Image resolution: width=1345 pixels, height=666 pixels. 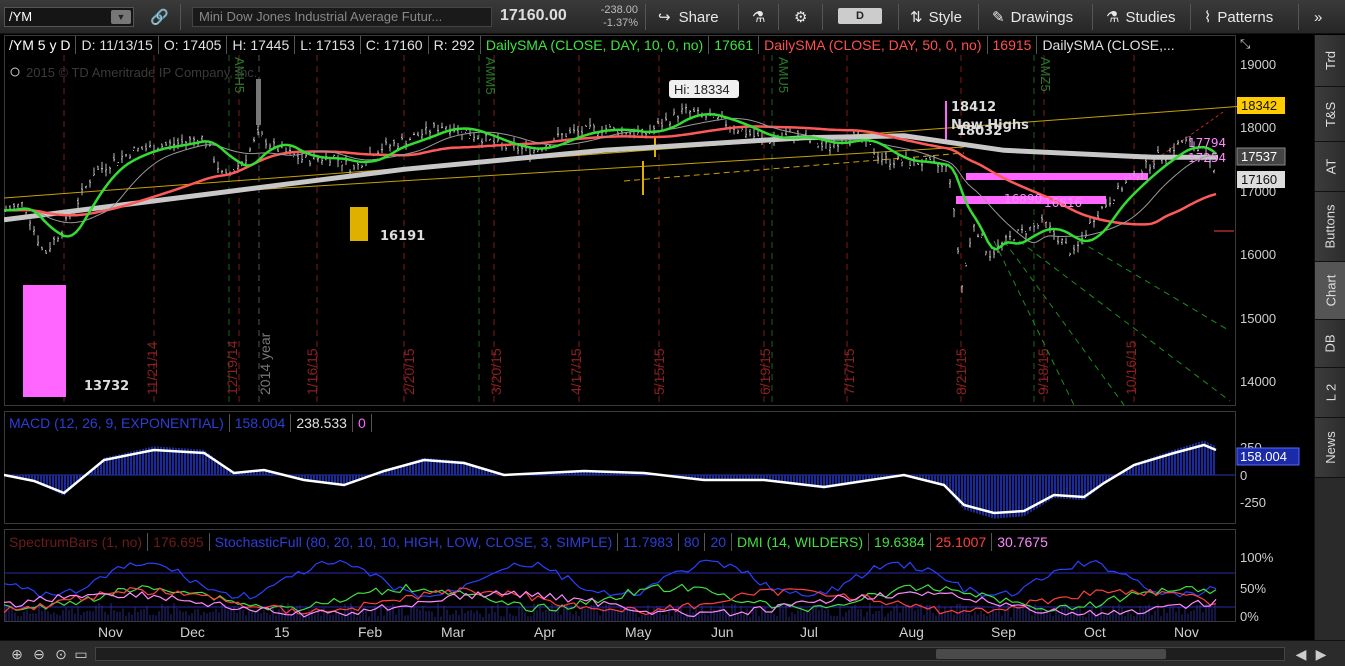 What do you see at coordinates (1321, 654) in the screenshot?
I see `scroll-right-icon: ▶` at bounding box center [1321, 654].